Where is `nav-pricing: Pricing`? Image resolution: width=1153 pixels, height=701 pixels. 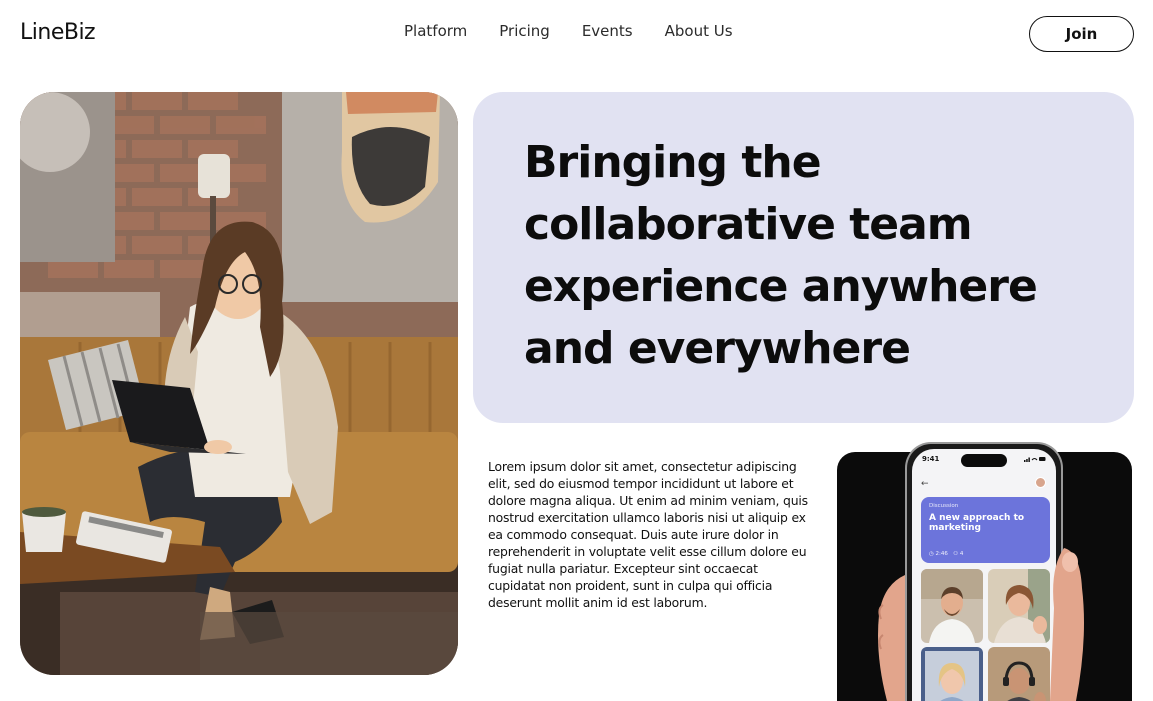
nav-pricing: Pricing is located at coordinates (524, 31).